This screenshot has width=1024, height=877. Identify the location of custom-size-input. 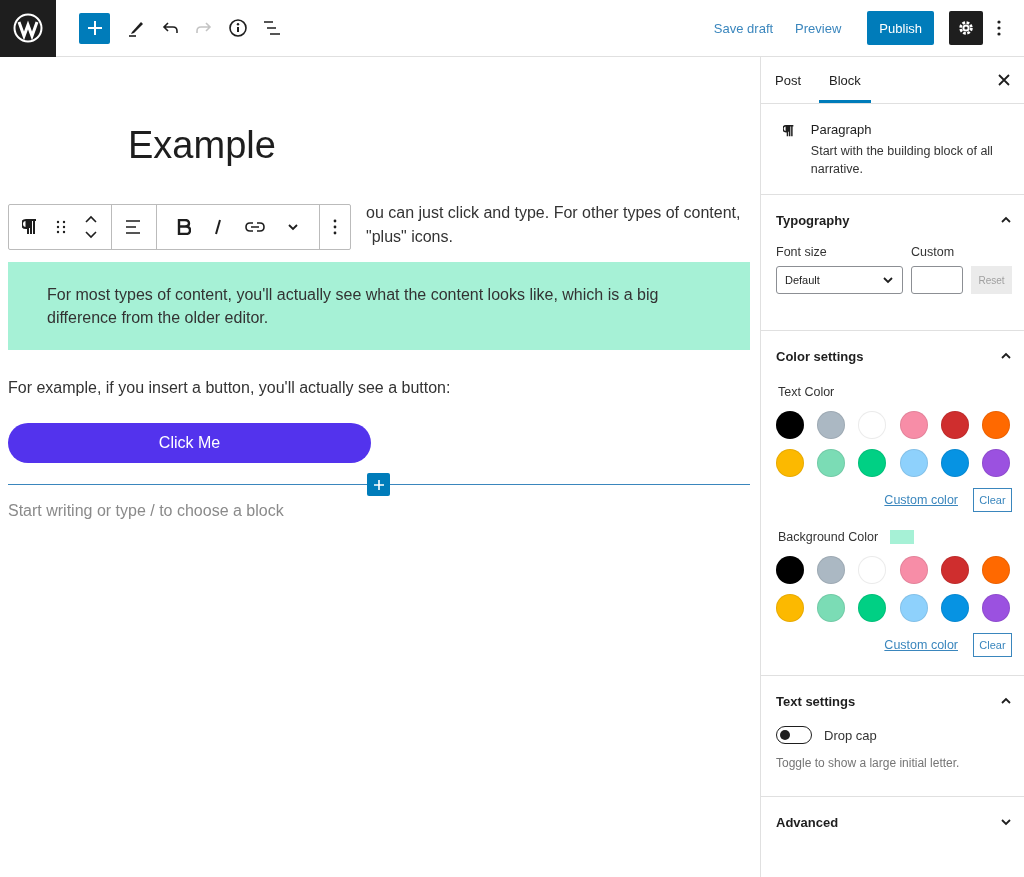
(937, 280).